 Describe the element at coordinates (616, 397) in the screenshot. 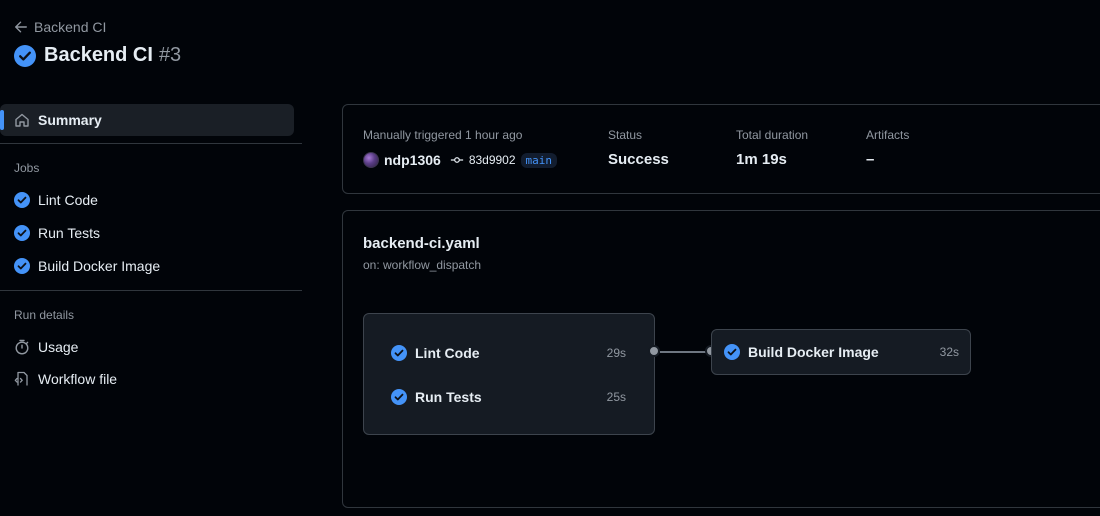

I see `job-duration: 25s` at that location.